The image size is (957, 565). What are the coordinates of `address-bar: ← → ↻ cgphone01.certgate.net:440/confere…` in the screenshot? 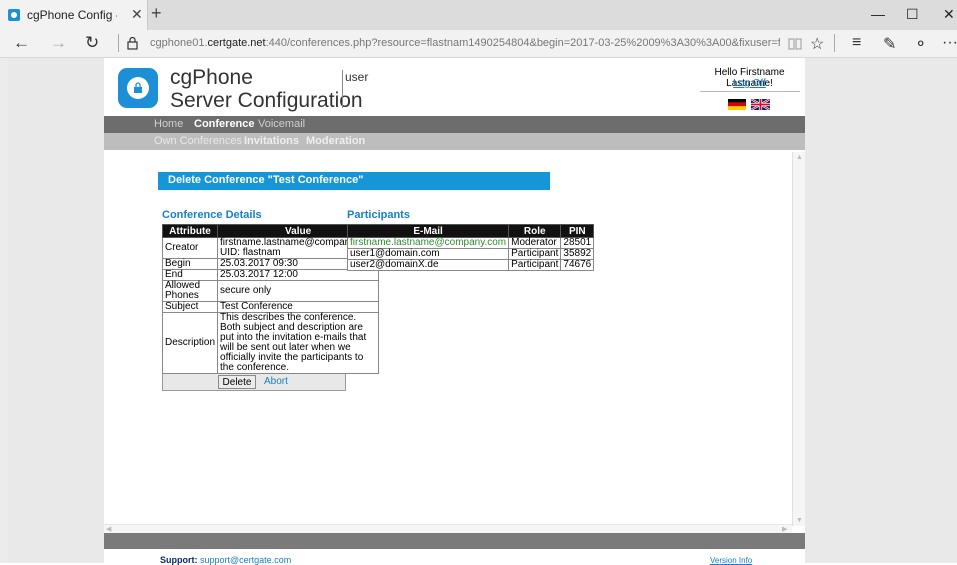 It's located at (478, 44).